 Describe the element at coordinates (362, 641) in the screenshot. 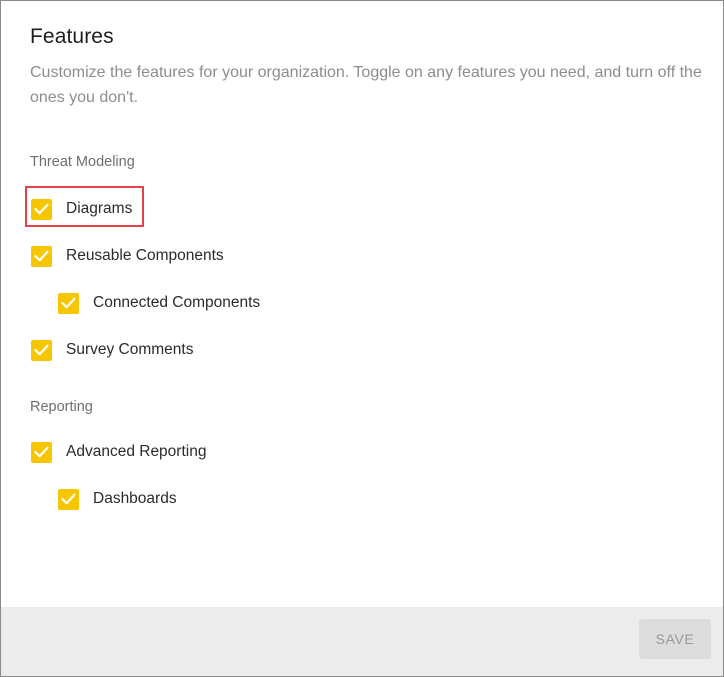

I see `footer-bar: SAVE` at that location.